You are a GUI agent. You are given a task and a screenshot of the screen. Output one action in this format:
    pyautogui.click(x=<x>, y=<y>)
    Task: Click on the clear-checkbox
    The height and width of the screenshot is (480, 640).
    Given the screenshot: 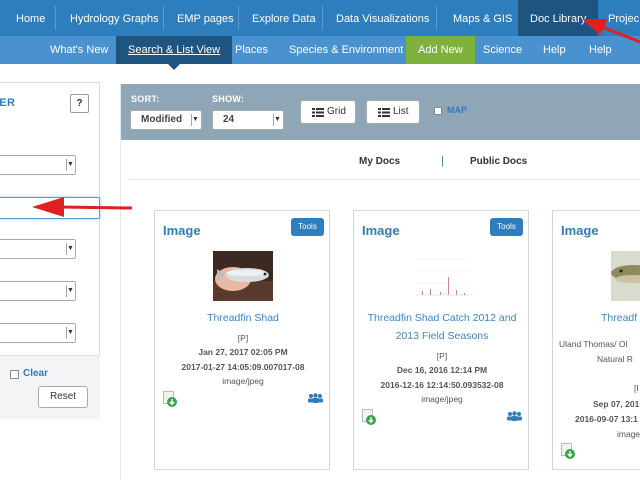 What is the action you would take?
    pyautogui.click(x=14, y=374)
    